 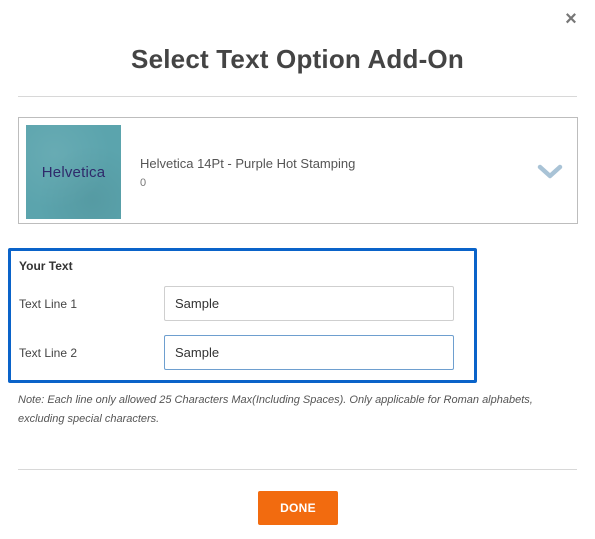 I want to click on done-button: DONE, so click(x=298, y=508).